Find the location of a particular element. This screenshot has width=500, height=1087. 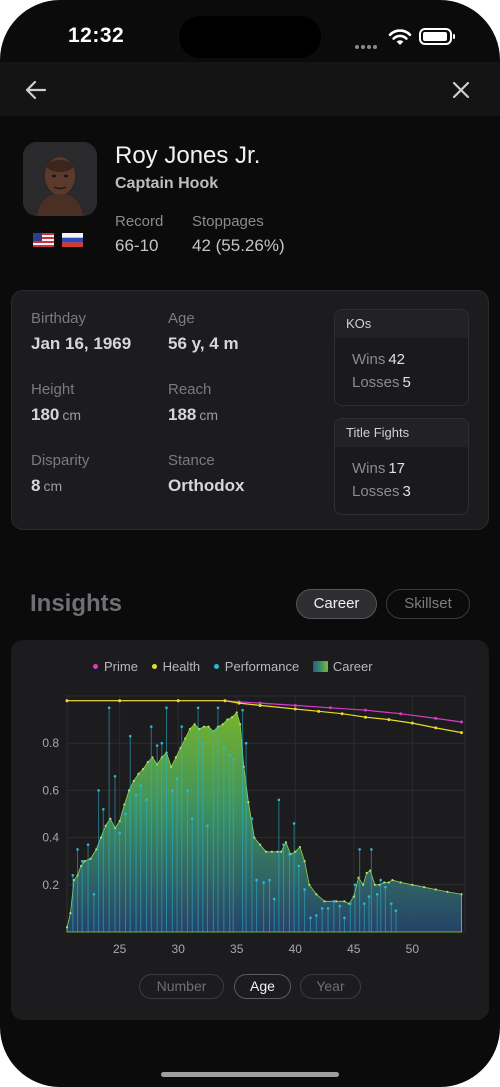

kos-box: KOs Wins 42 Losses 5 is located at coordinates (401, 357).